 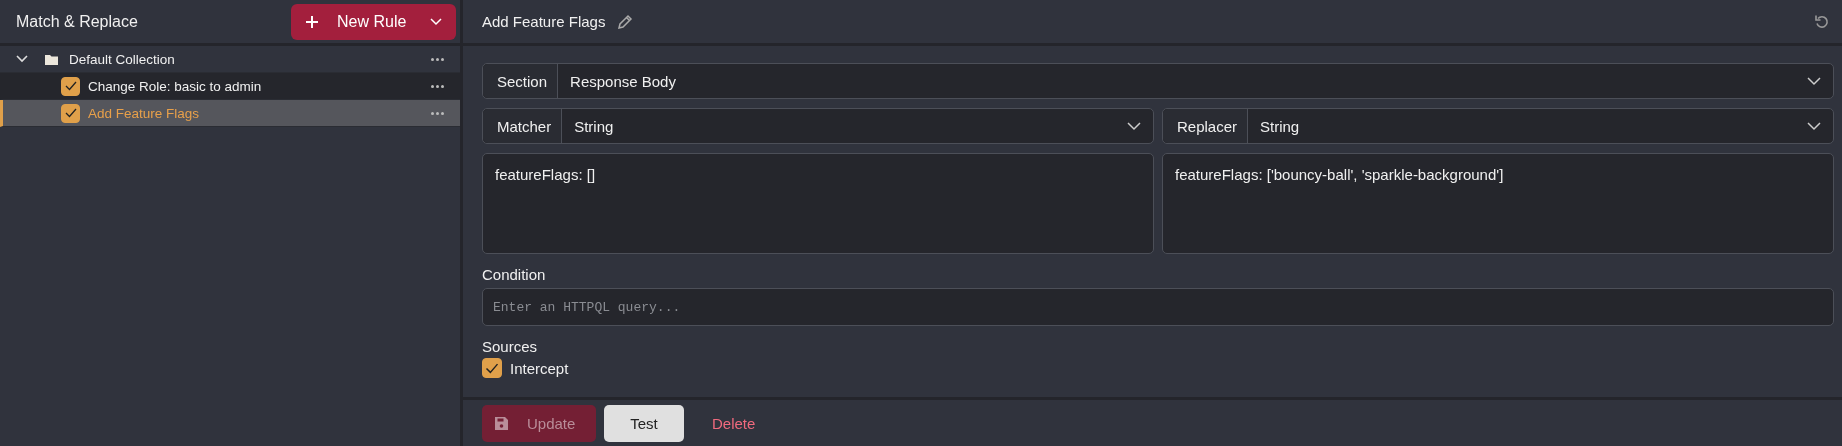 I want to click on test-button: Test, so click(x=644, y=423).